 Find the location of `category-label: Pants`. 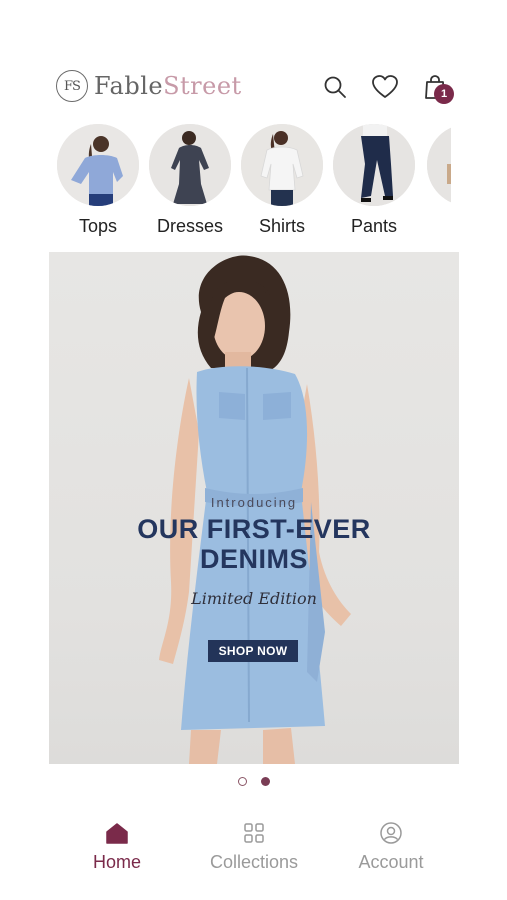

category-label: Pants is located at coordinates (374, 226).